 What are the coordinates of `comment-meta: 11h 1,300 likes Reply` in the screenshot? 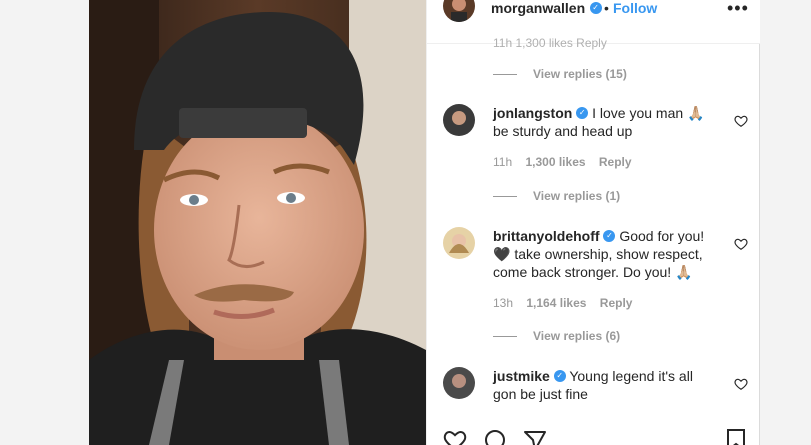 It's located at (567, 162).